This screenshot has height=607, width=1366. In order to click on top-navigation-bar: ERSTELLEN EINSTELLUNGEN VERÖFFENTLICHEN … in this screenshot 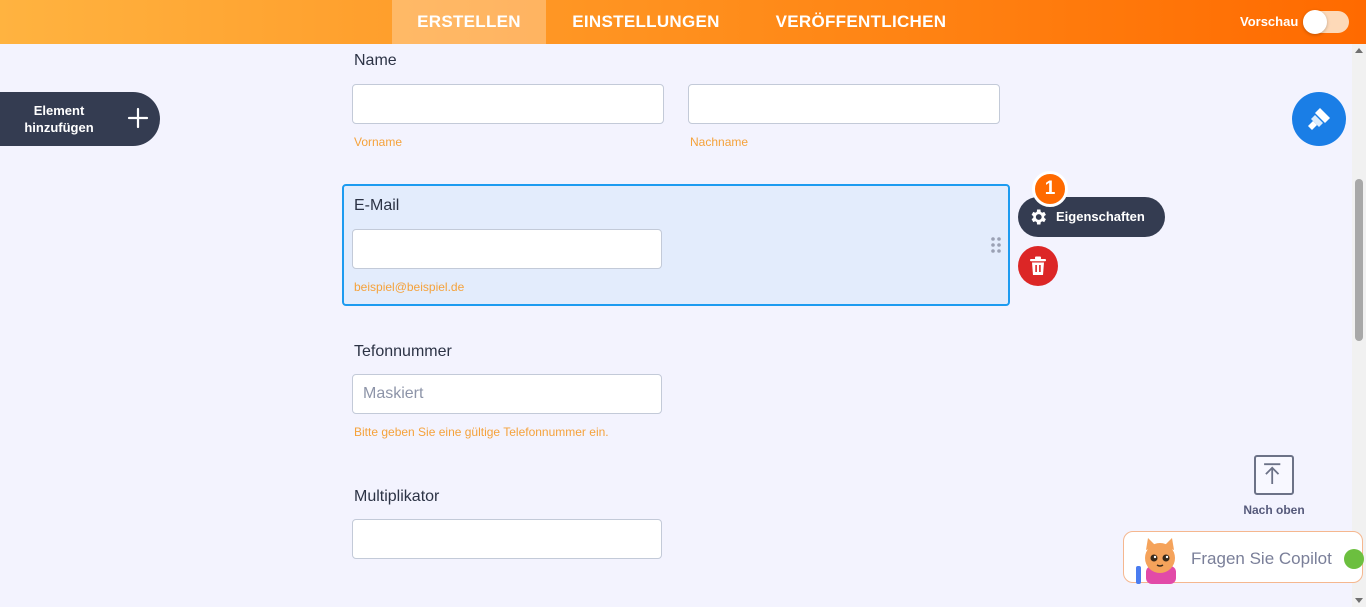, I will do `click(683, 22)`.